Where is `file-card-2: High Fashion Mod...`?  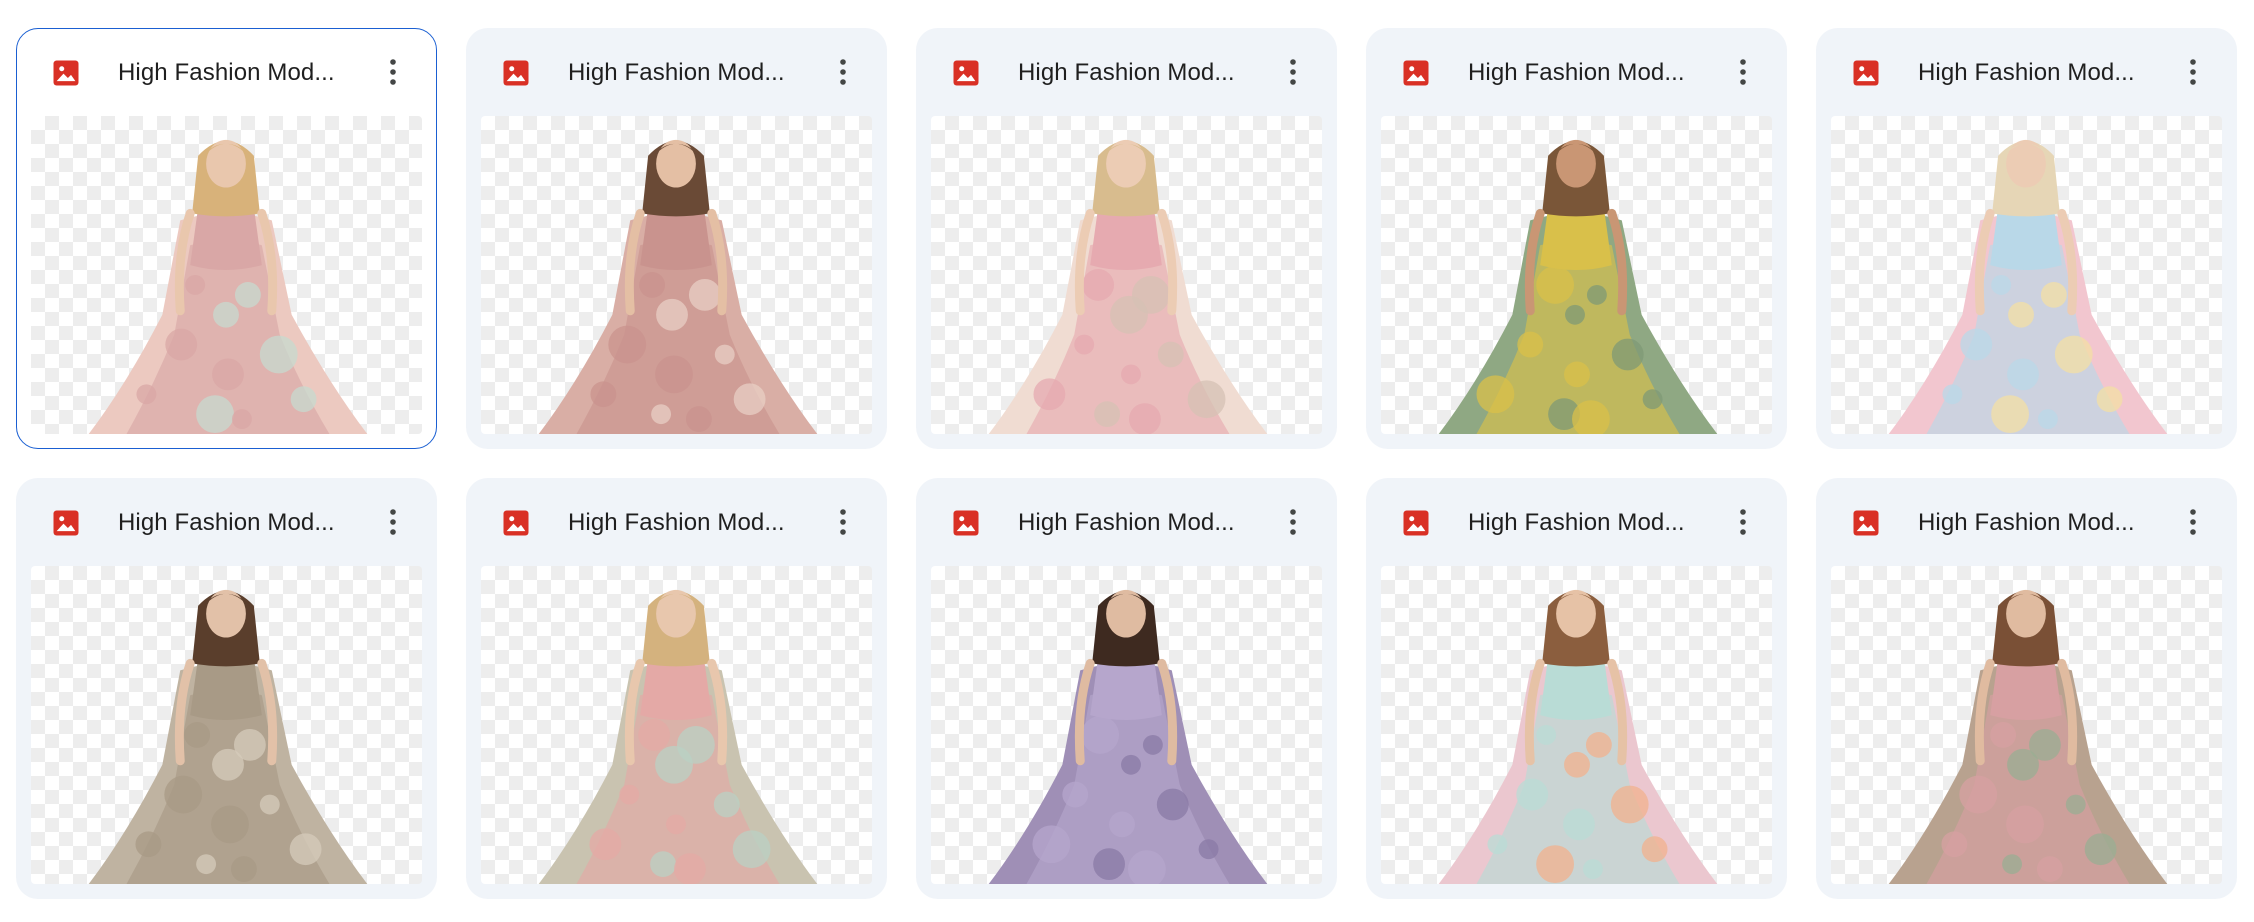
file-card-2: High Fashion Mod... is located at coordinates (676, 238).